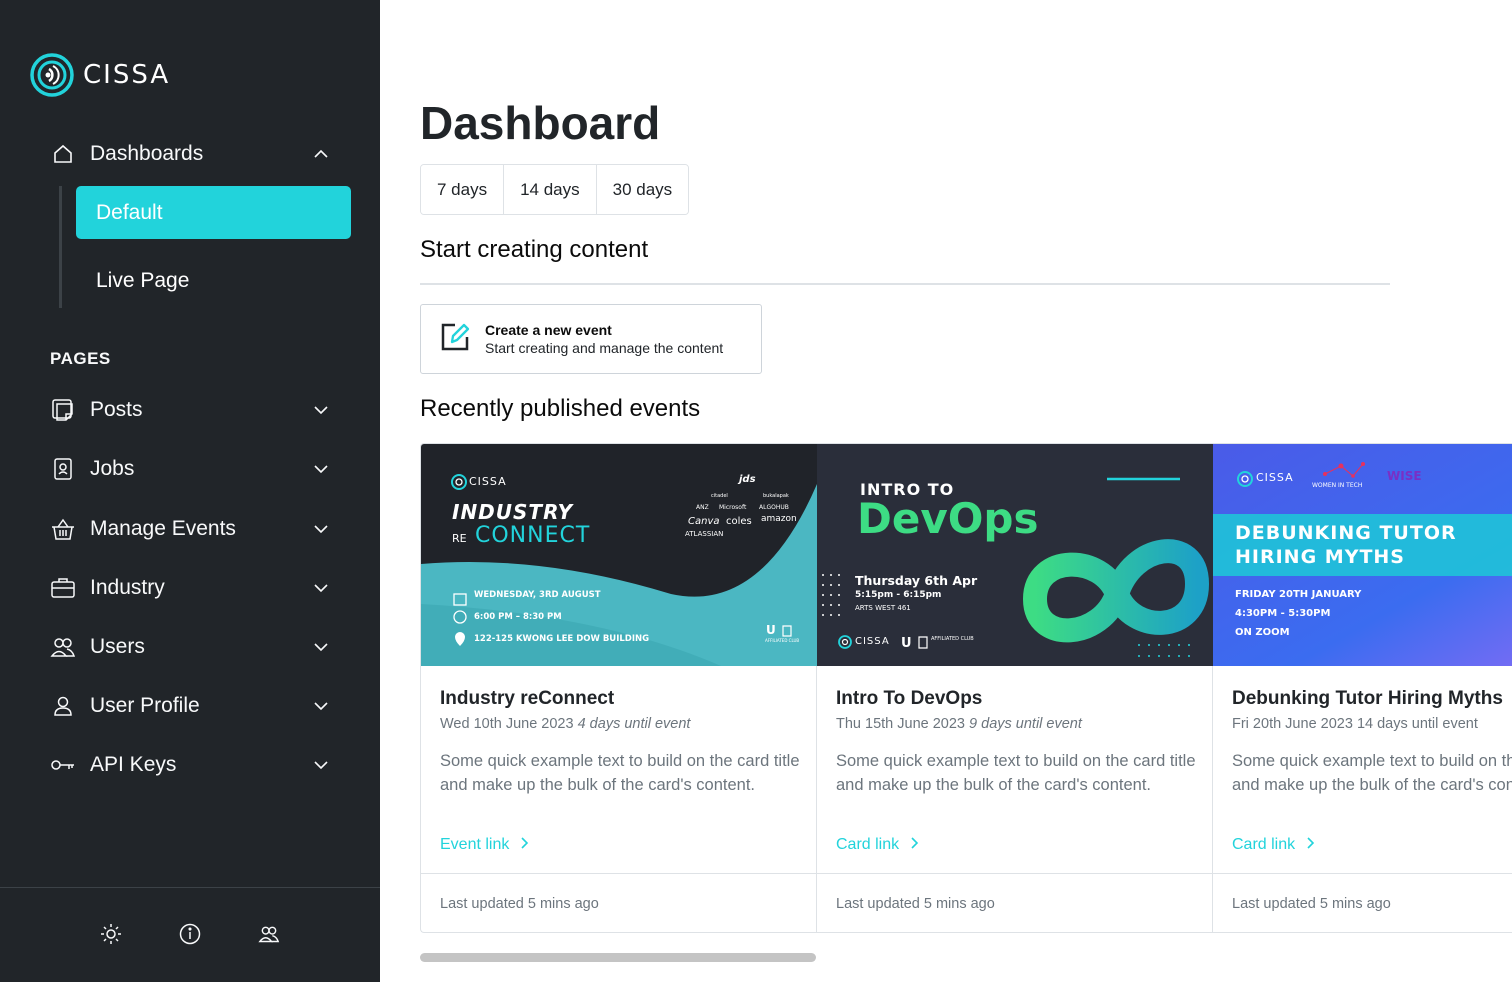 The image size is (1512, 982). What do you see at coordinates (702, 507) in the screenshot?
I see `sponsor-logo: ANZ` at bounding box center [702, 507].